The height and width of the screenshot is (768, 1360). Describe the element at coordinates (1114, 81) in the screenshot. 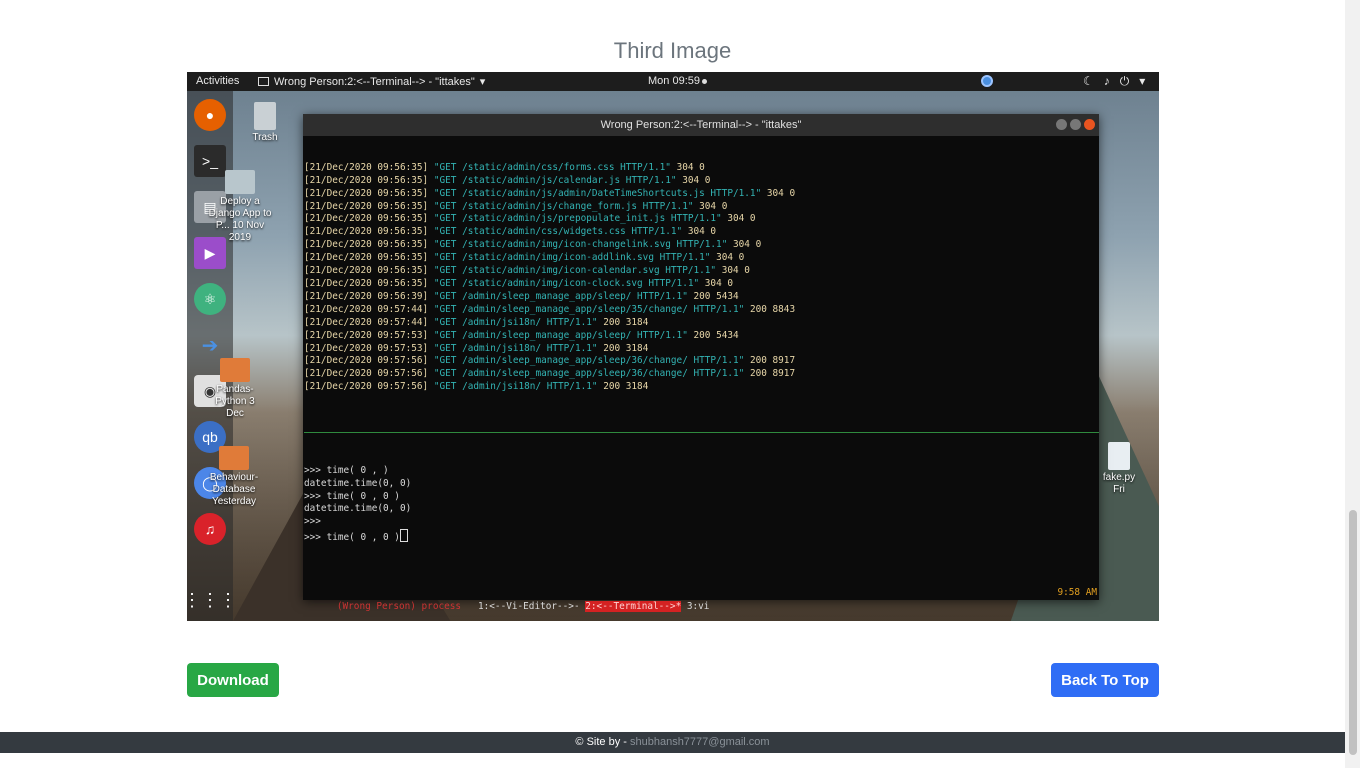

I see `system-tray: ☾ ♪ ⏻ ▾` at that location.